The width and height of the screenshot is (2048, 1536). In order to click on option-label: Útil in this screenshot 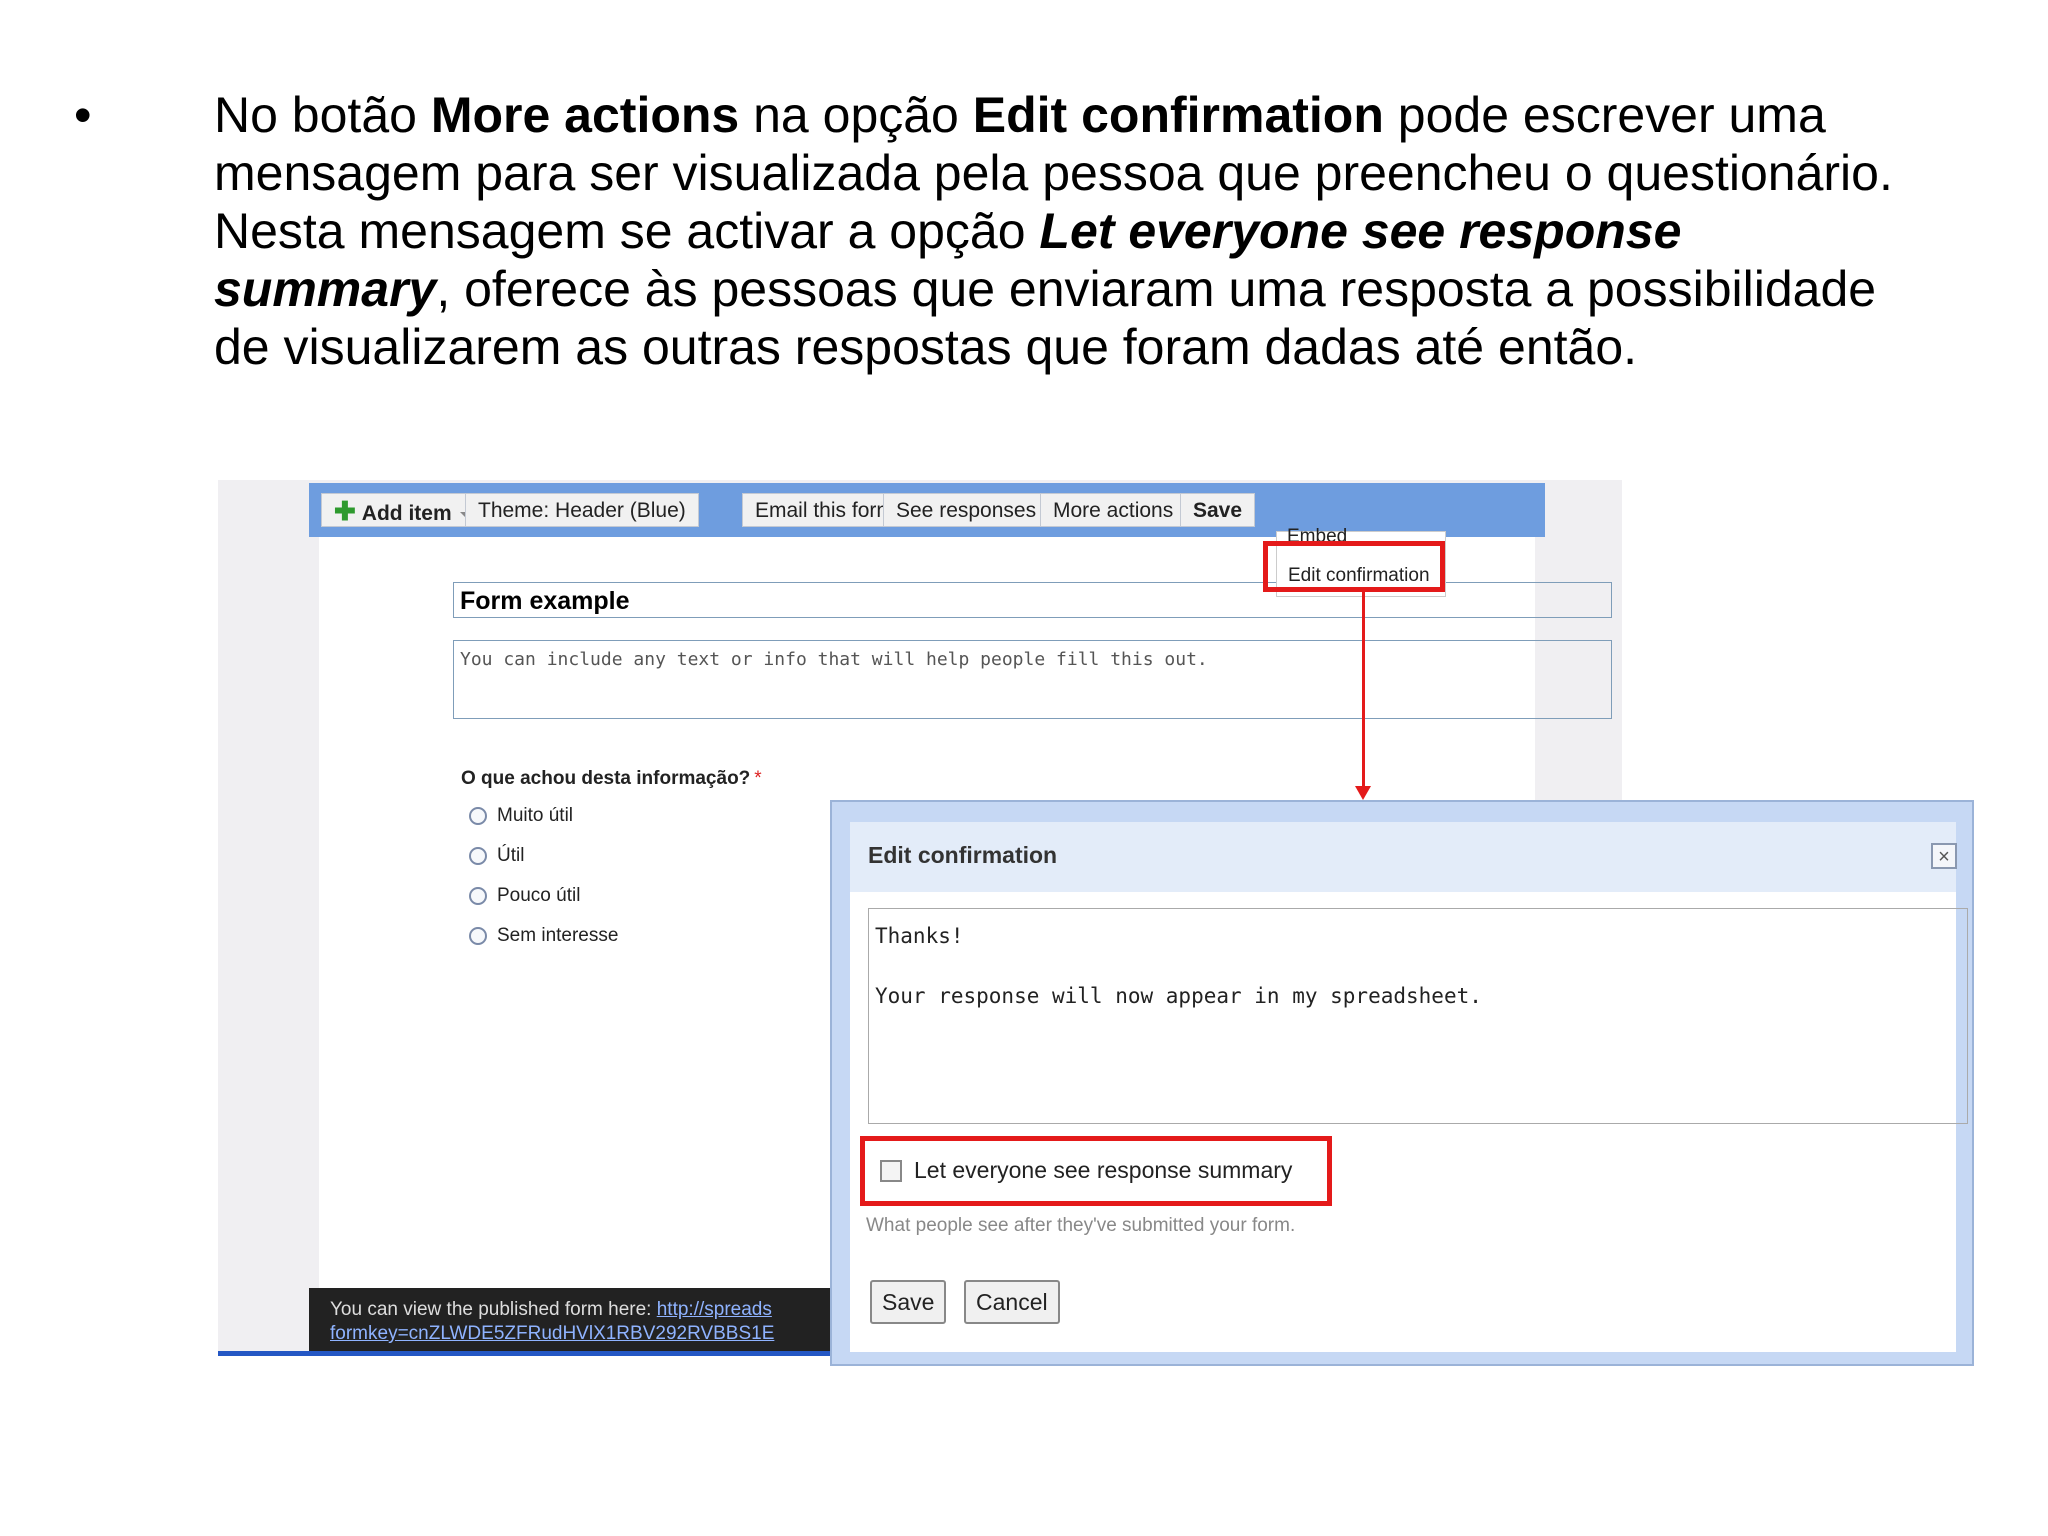, I will do `click(511, 855)`.